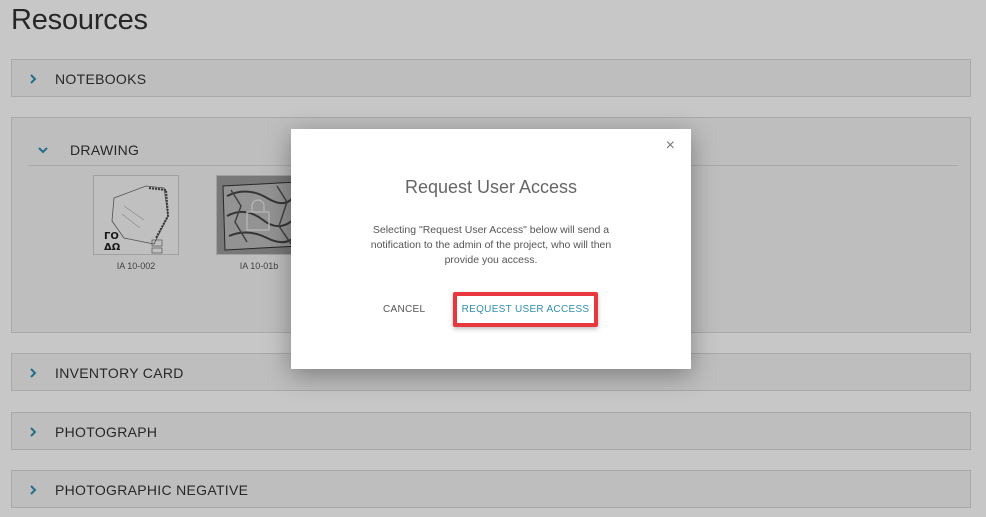  What do you see at coordinates (491, 187) in the screenshot?
I see `dialog-title: Request User Access` at bounding box center [491, 187].